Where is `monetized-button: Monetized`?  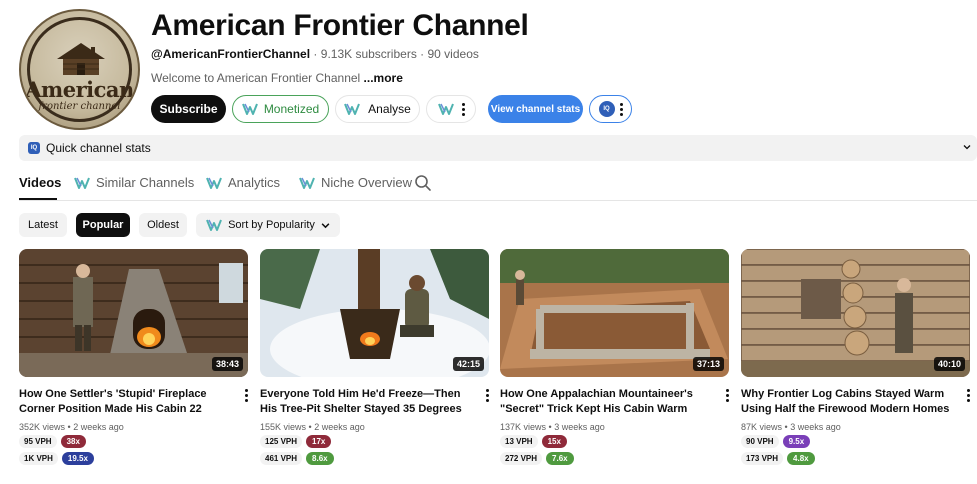
monetized-button: Monetized is located at coordinates (280, 109).